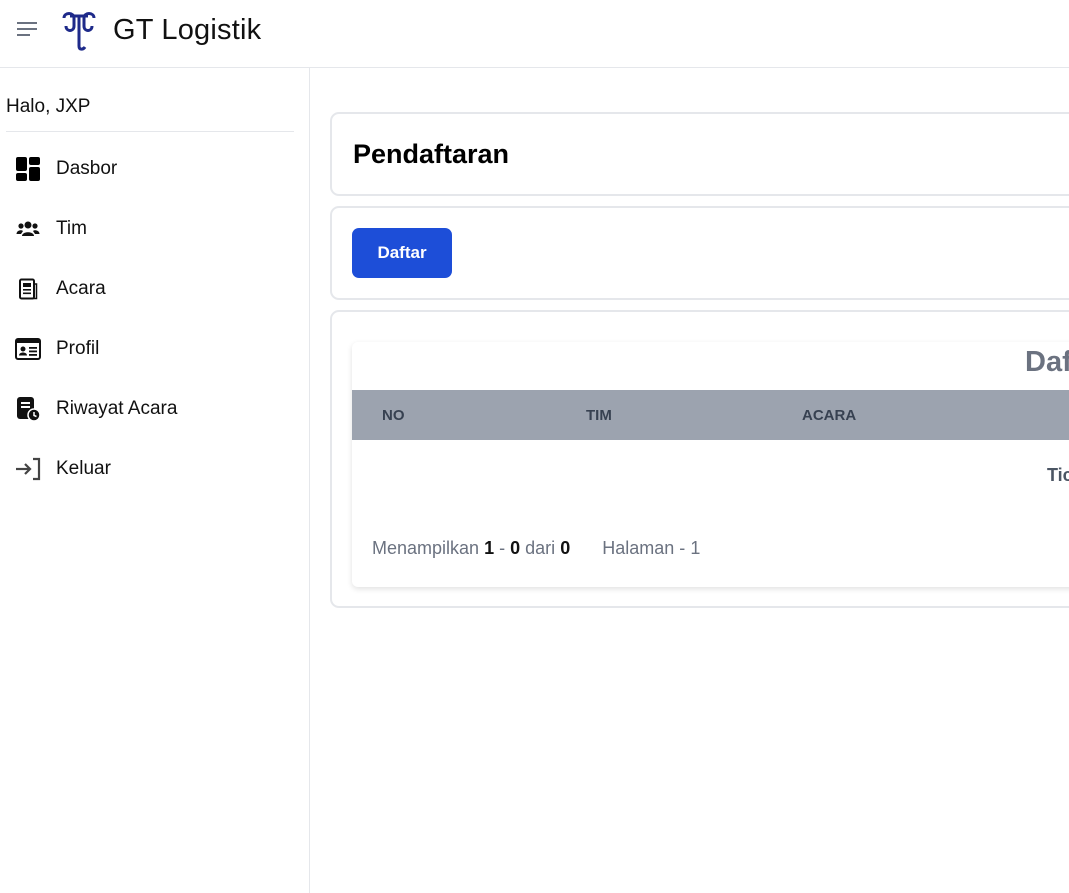 The image size is (1069, 893). I want to click on pagination-info: Menampilkan 1 - 0 dari 0 Halaman - 1, so click(536, 548).